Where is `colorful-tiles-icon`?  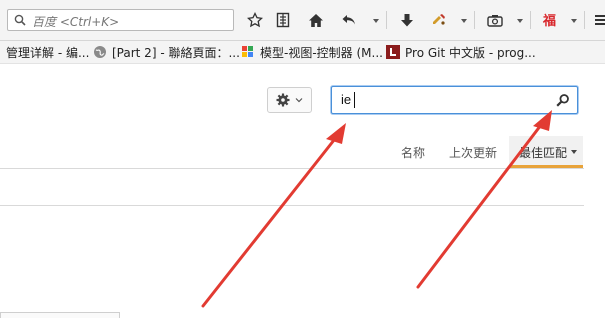
colorful-tiles-icon is located at coordinates (247, 51).